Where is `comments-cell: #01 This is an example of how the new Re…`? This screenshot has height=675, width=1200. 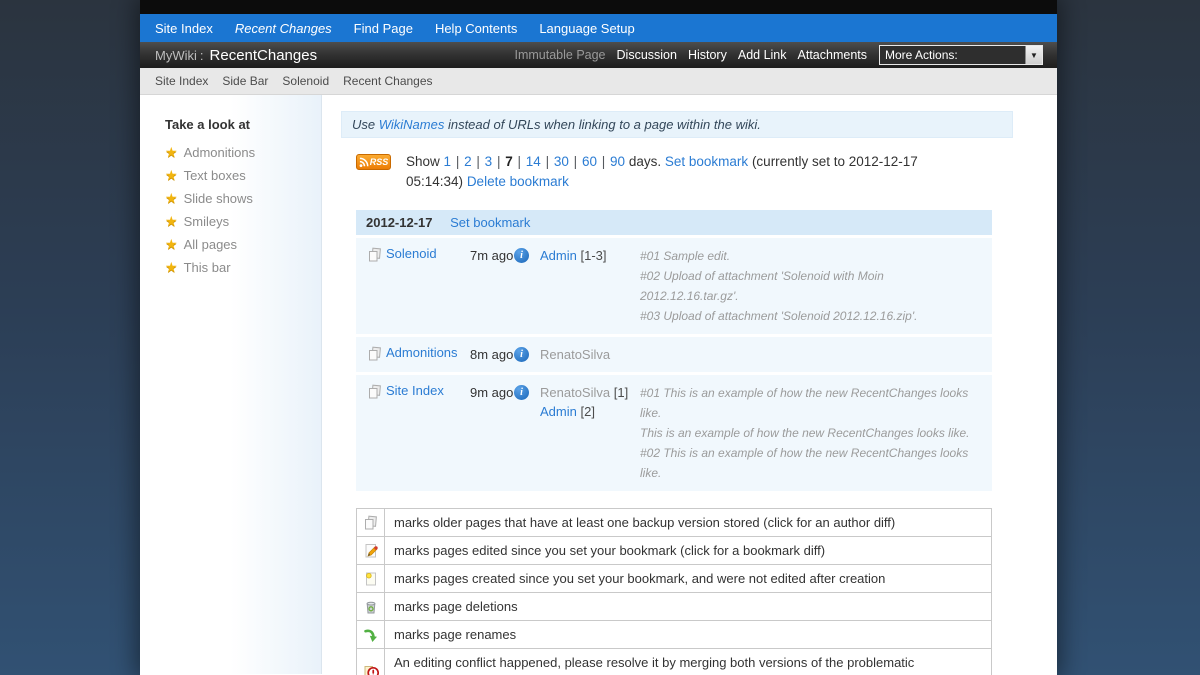 comments-cell: #01 This is an example of how the new Re… is located at coordinates (812, 433).